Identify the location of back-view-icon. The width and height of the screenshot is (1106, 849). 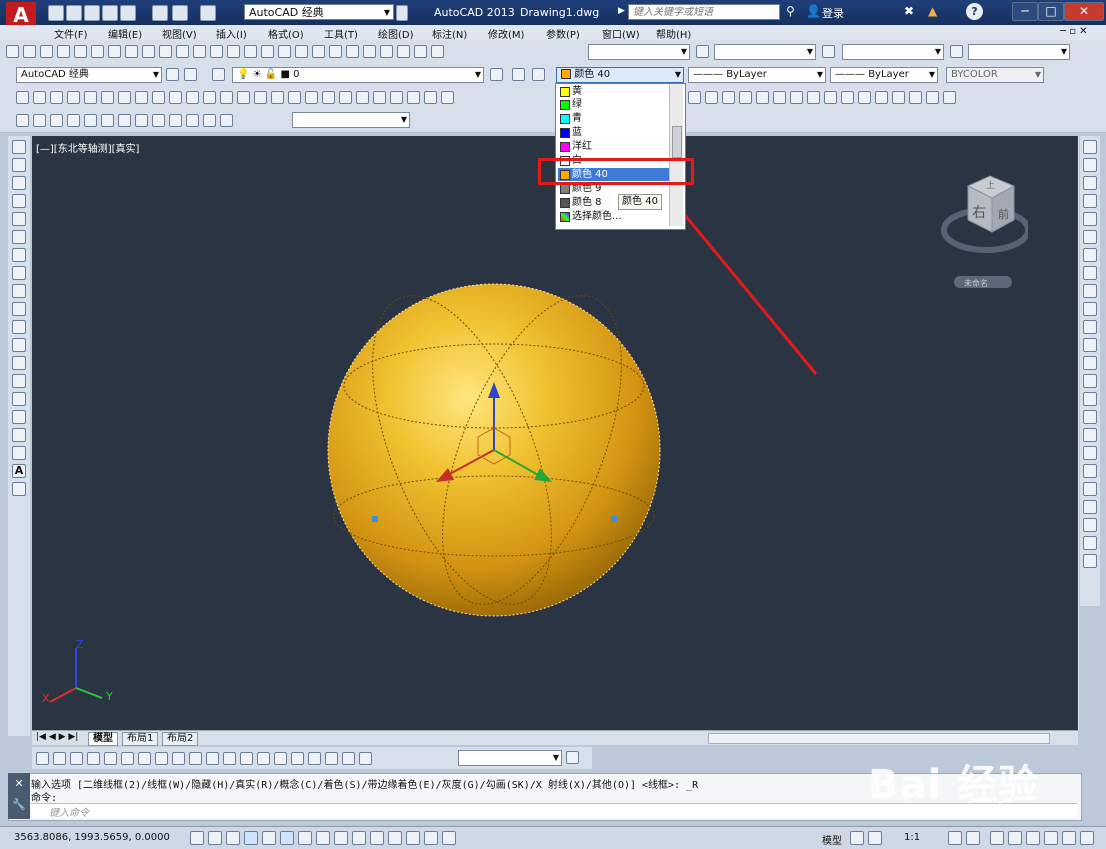
(124, 120).